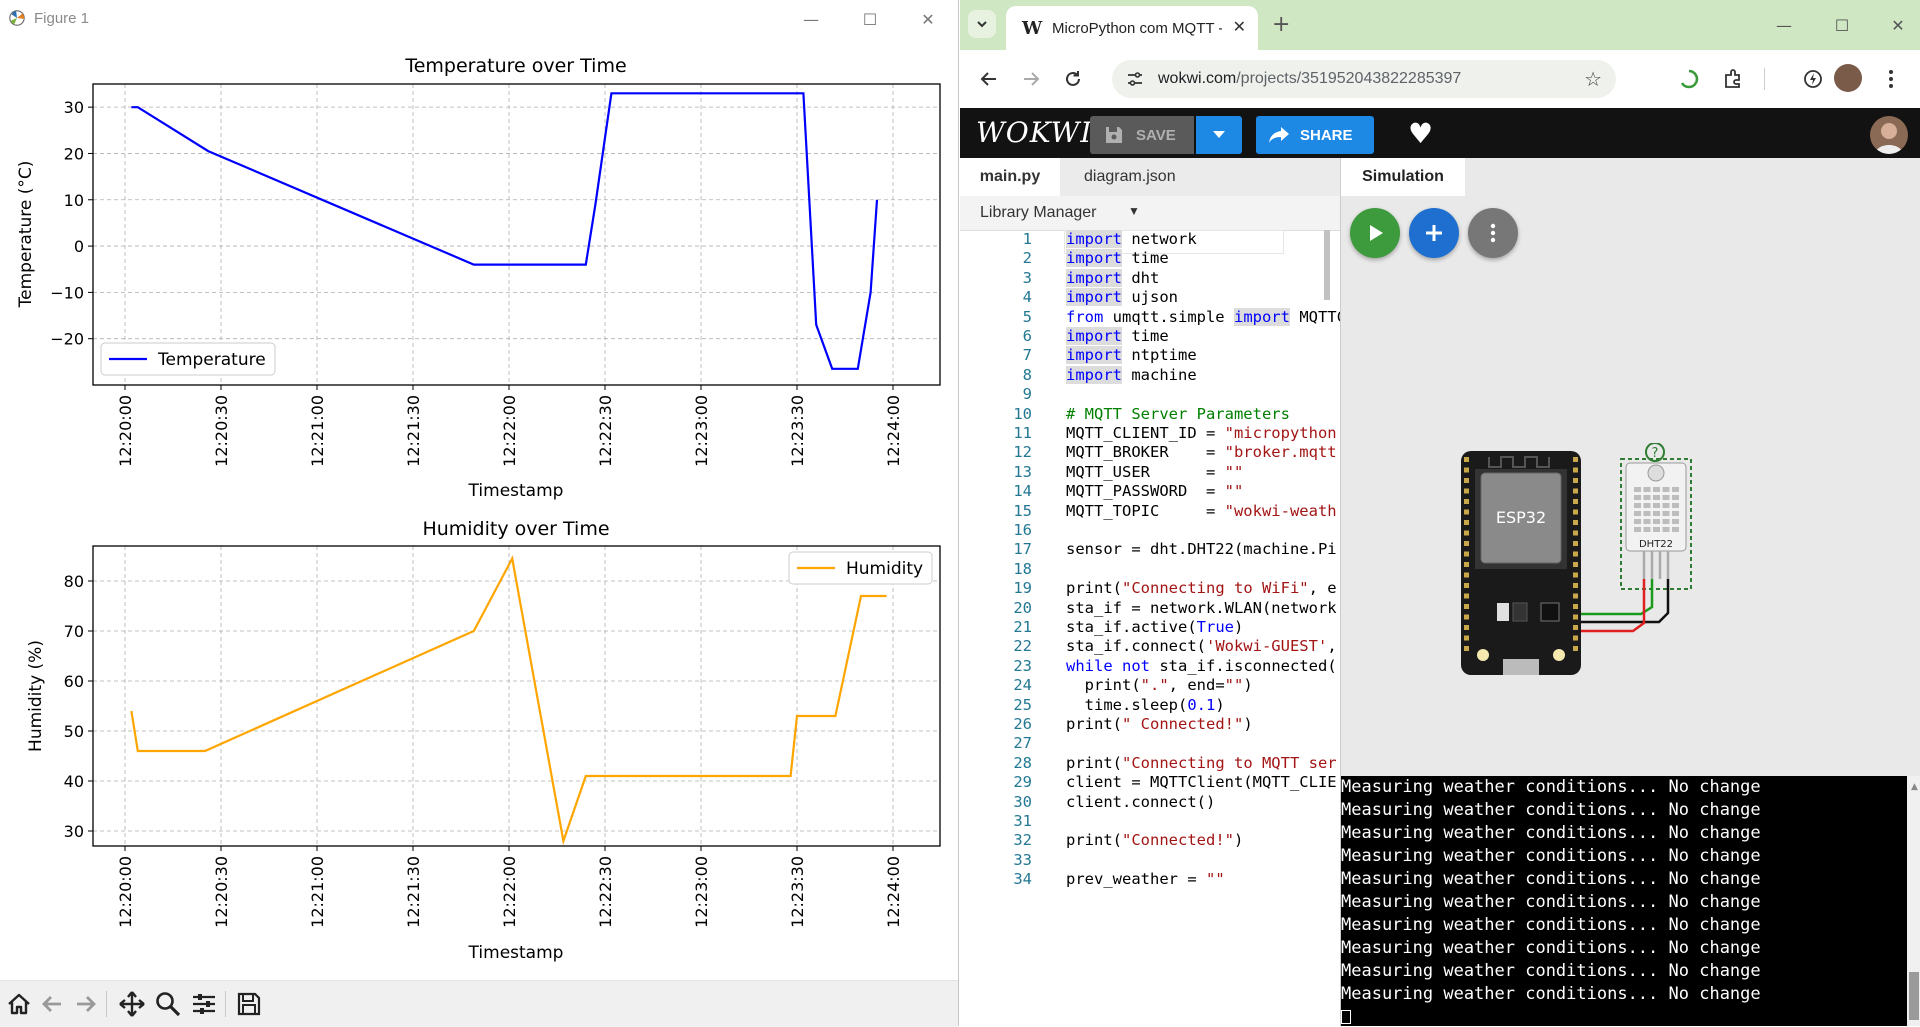 This screenshot has height=1027, width=1920. I want to click on code-line: 27, so click(1150, 743).